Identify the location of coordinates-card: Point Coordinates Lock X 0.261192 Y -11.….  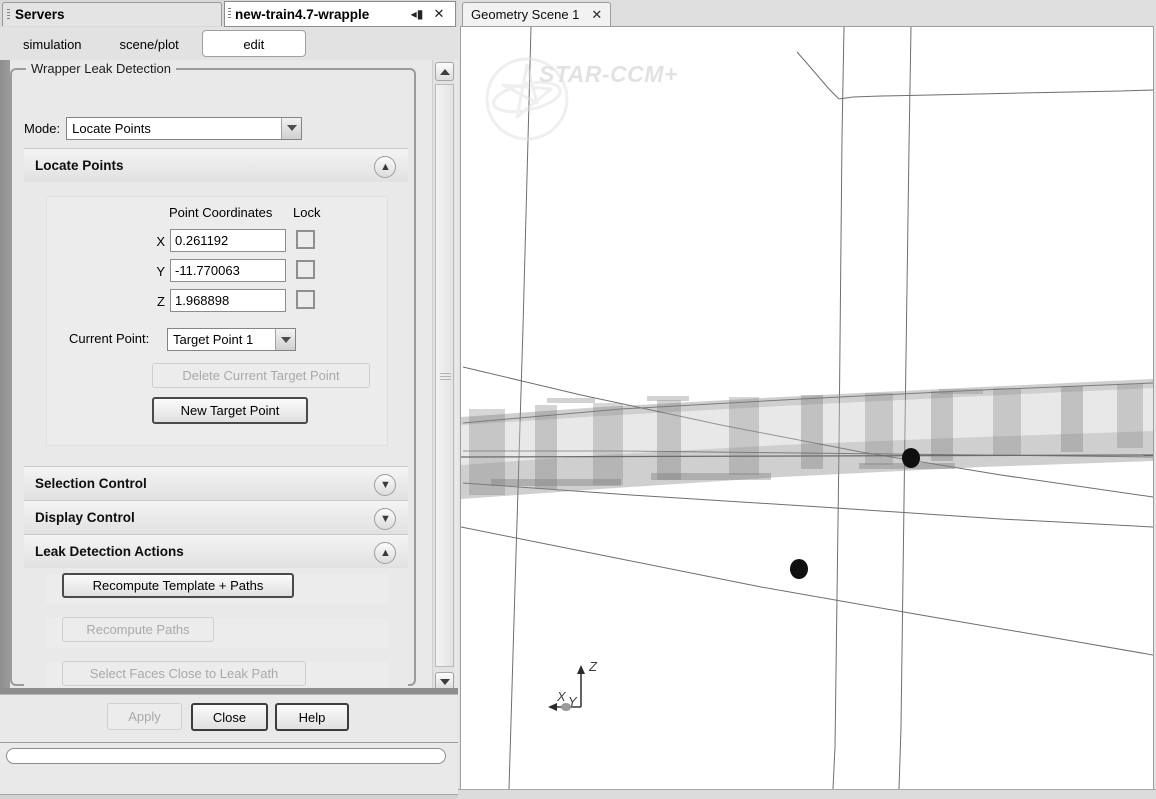
(217, 321).